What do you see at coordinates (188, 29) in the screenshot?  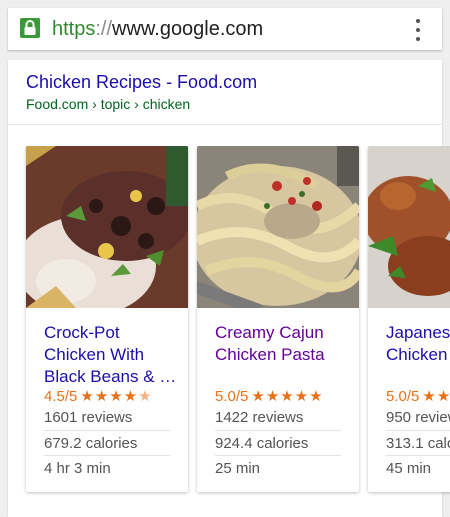 I see `url-host: www.google.com` at bounding box center [188, 29].